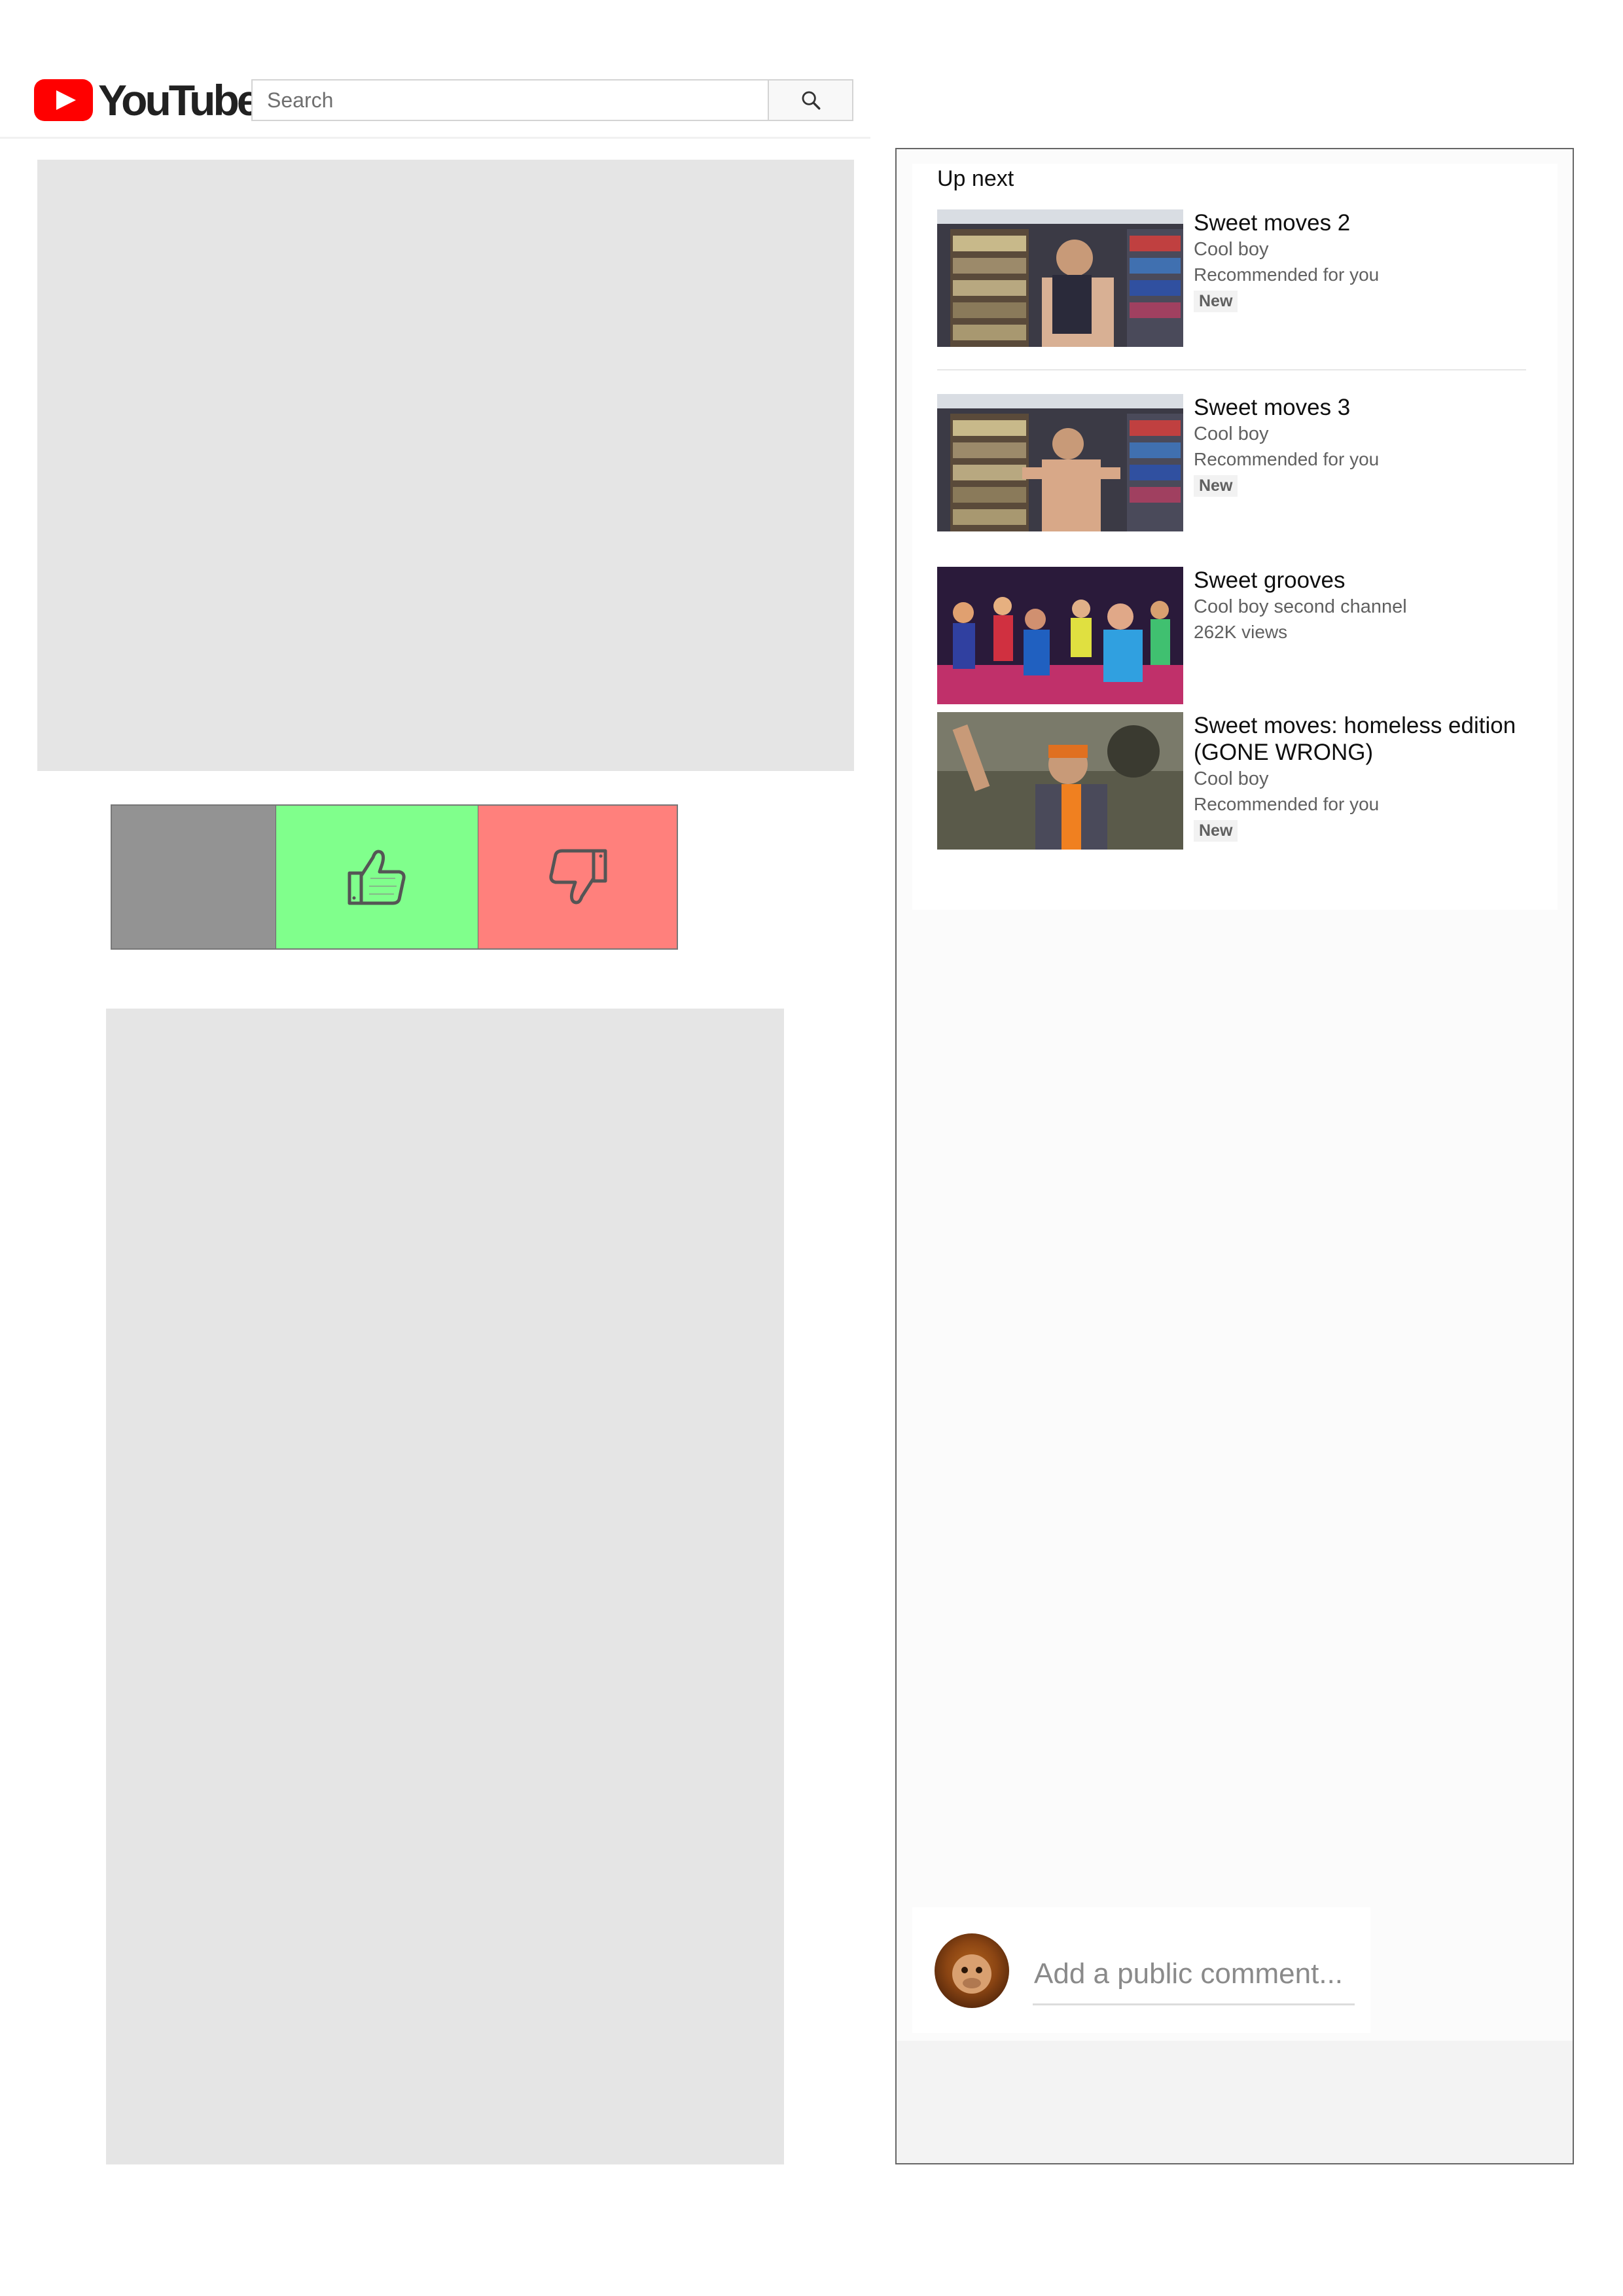 The width and height of the screenshot is (1623, 2296). What do you see at coordinates (64, 100) in the screenshot?
I see `play-logo-icon` at bounding box center [64, 100].